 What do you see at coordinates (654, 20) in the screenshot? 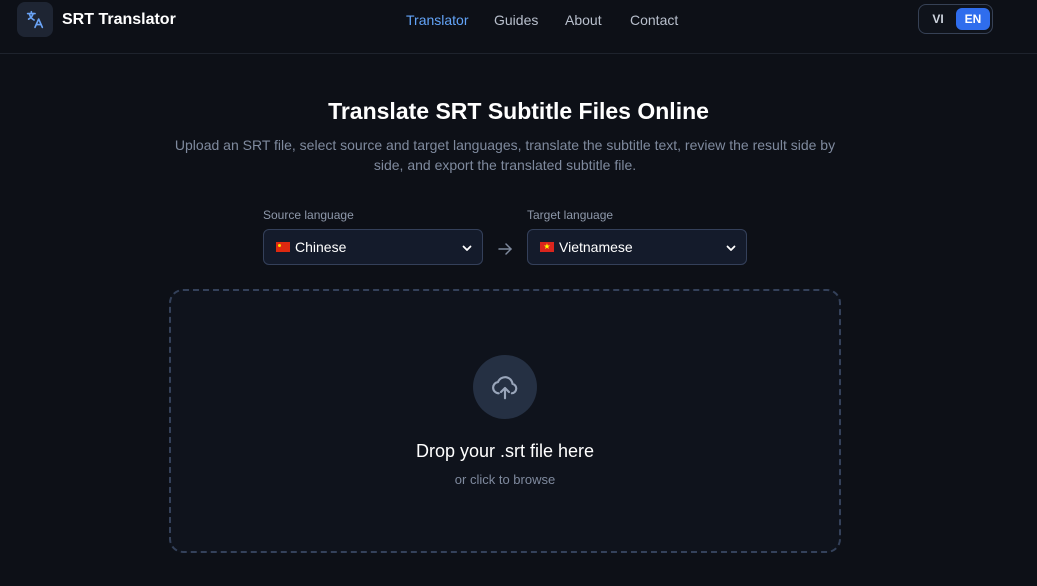
I see `nav-contact: Contact` at bounding box center [654, 20].